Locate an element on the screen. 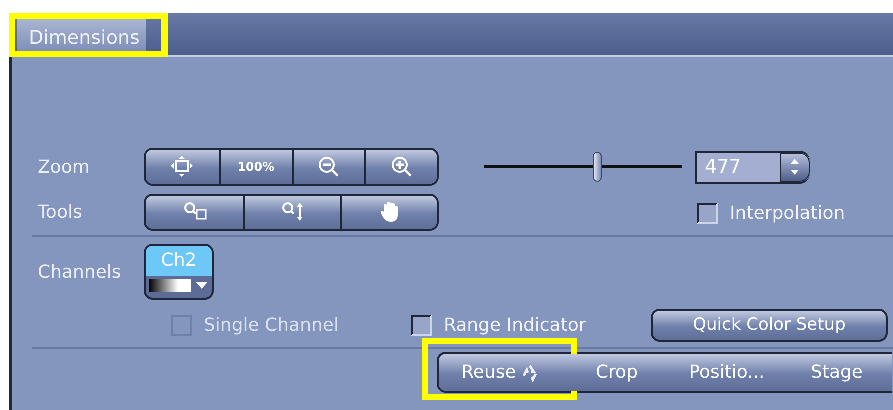  tools-label: Tools is located at coordinates (60, 212).